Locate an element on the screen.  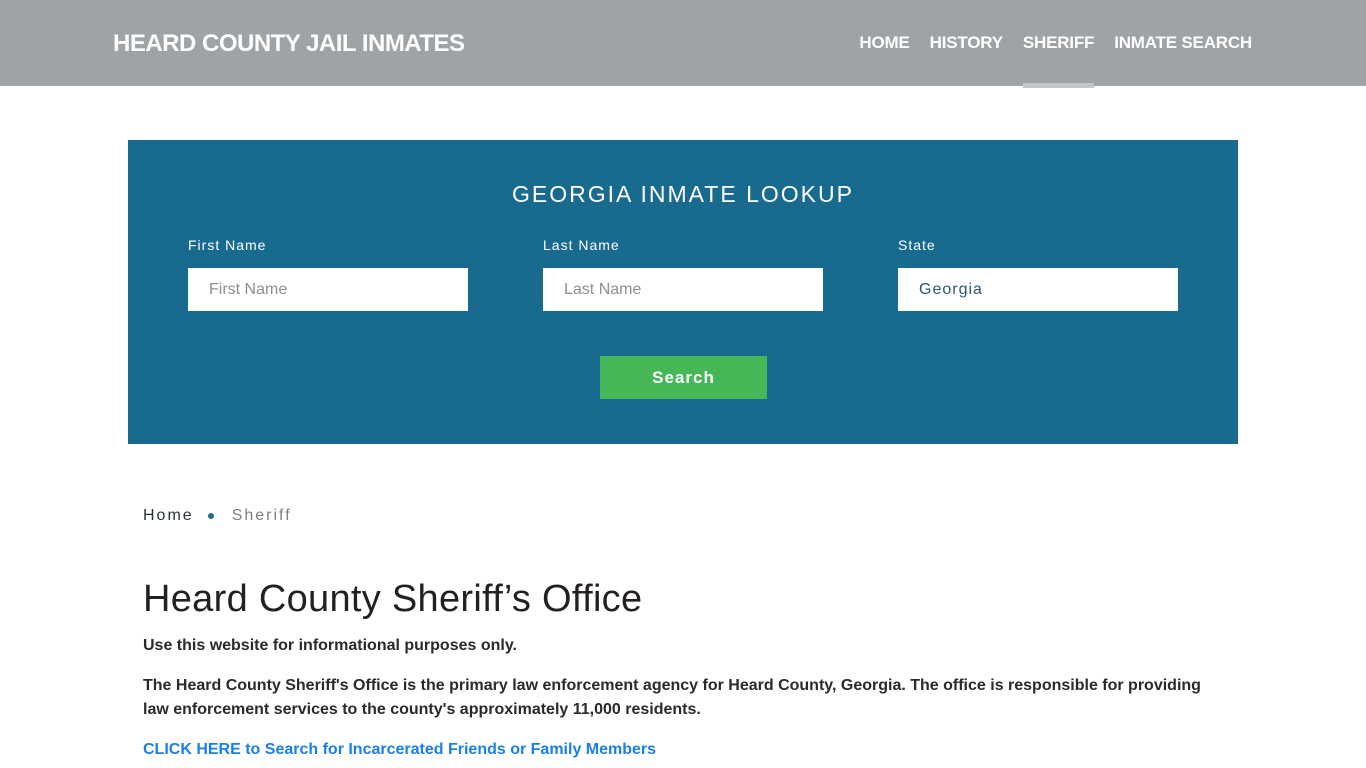
state-label: State is located at coordinates (917, 245).